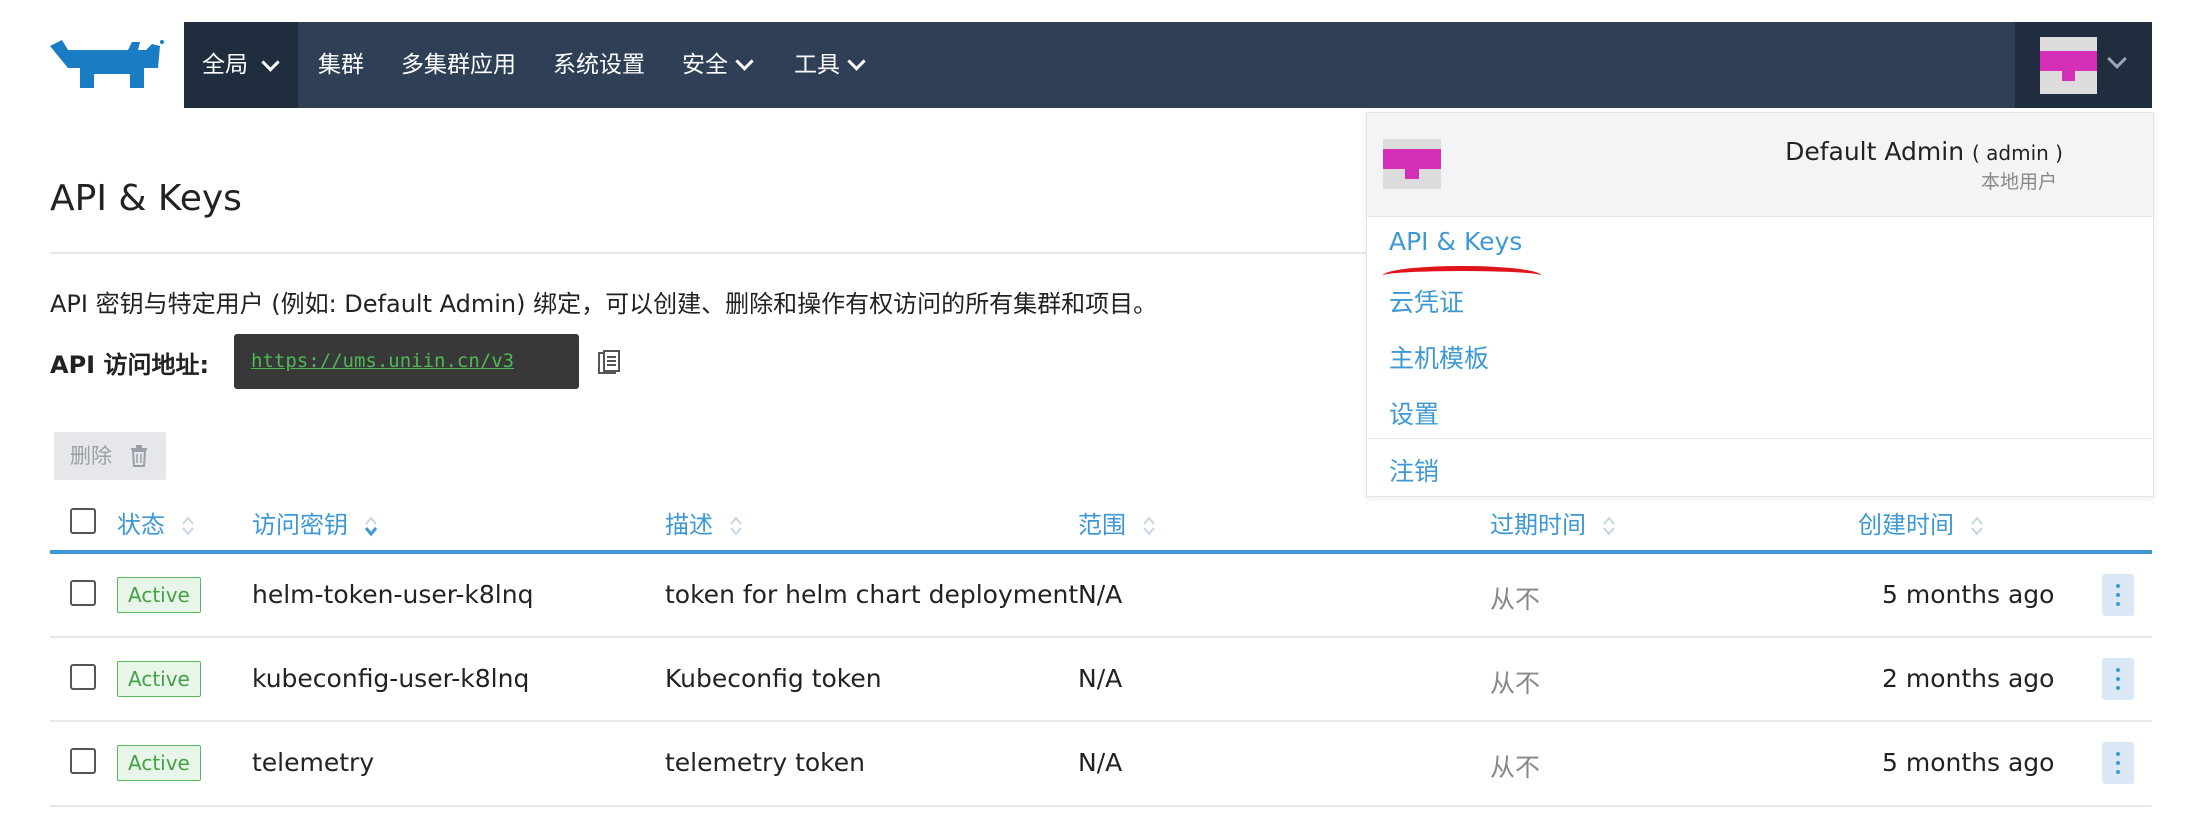 The height and width of the screenshot is (828, 2210). What do you see at coordinates (1414, 413) in the screenshot?
I see `menu-item-settings: 设置` at bounding box center [1414, 413].